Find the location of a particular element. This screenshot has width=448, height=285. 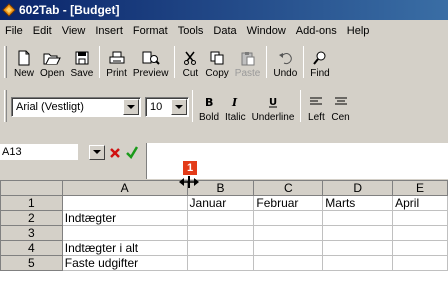

cut-button: Cut is located at coordinates (190, 63).